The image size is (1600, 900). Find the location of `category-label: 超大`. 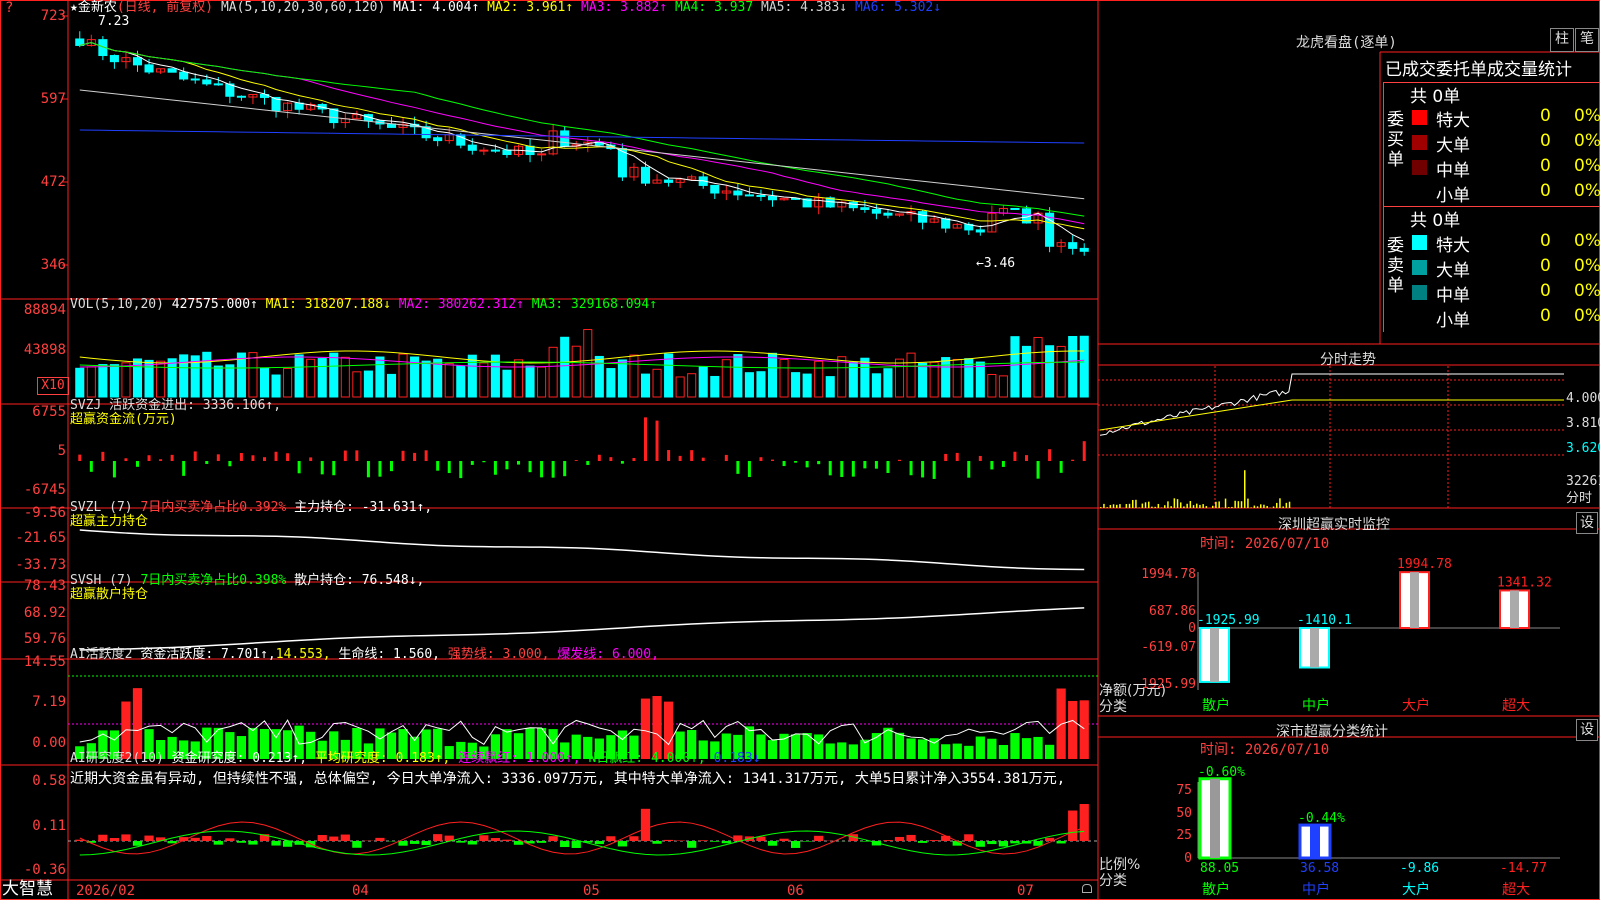

category-label: 超大 is located at coordinates (1516, 890).